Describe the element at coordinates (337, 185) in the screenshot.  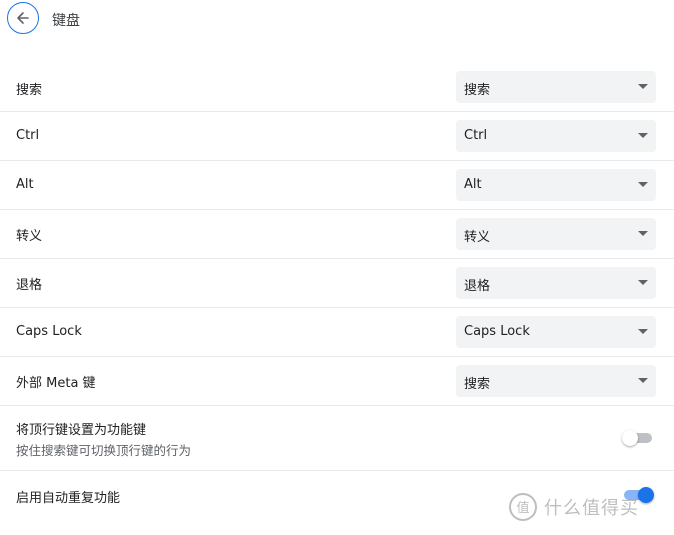
I see `setting-row-alt: Alt Alt` at that location.